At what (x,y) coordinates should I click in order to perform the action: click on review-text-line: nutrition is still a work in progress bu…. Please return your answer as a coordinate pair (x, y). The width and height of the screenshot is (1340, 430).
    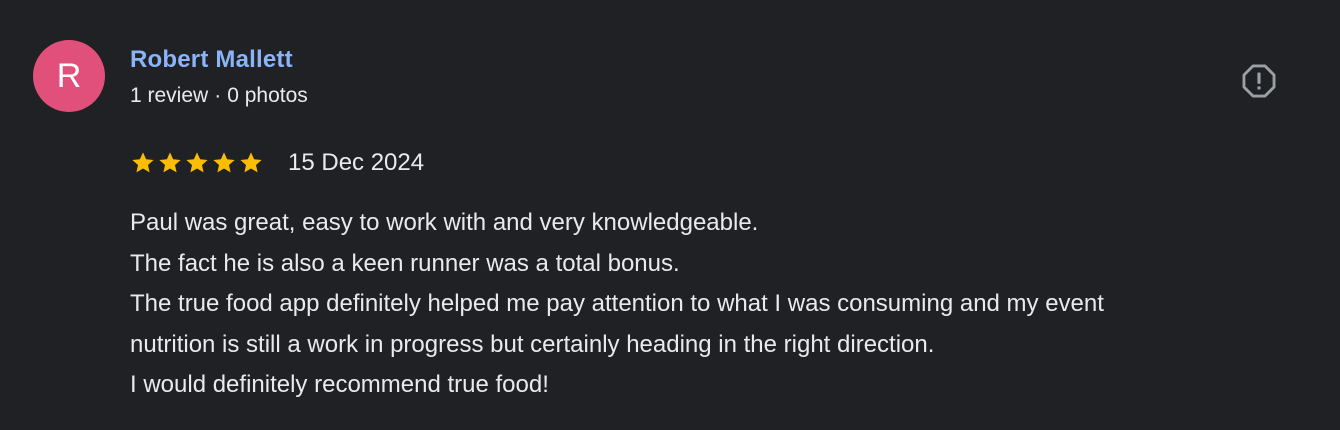
    Looking at the image, I should click on (532, 344).